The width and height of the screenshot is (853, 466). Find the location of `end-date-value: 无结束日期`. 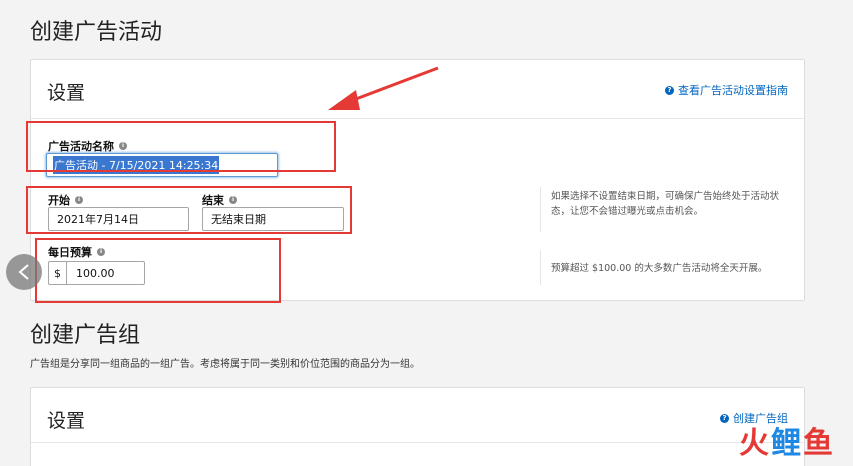

end-date-value: 无结束日期 is located at coordinates (238, 219).